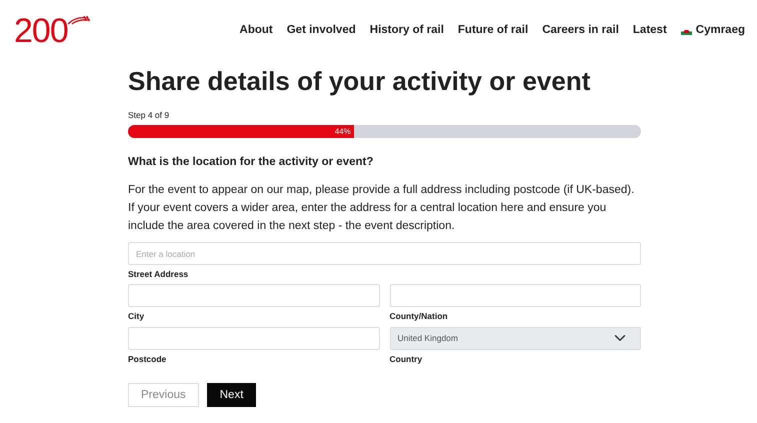  I want to click on nav-link: Cymraeg, so click(712, 31).